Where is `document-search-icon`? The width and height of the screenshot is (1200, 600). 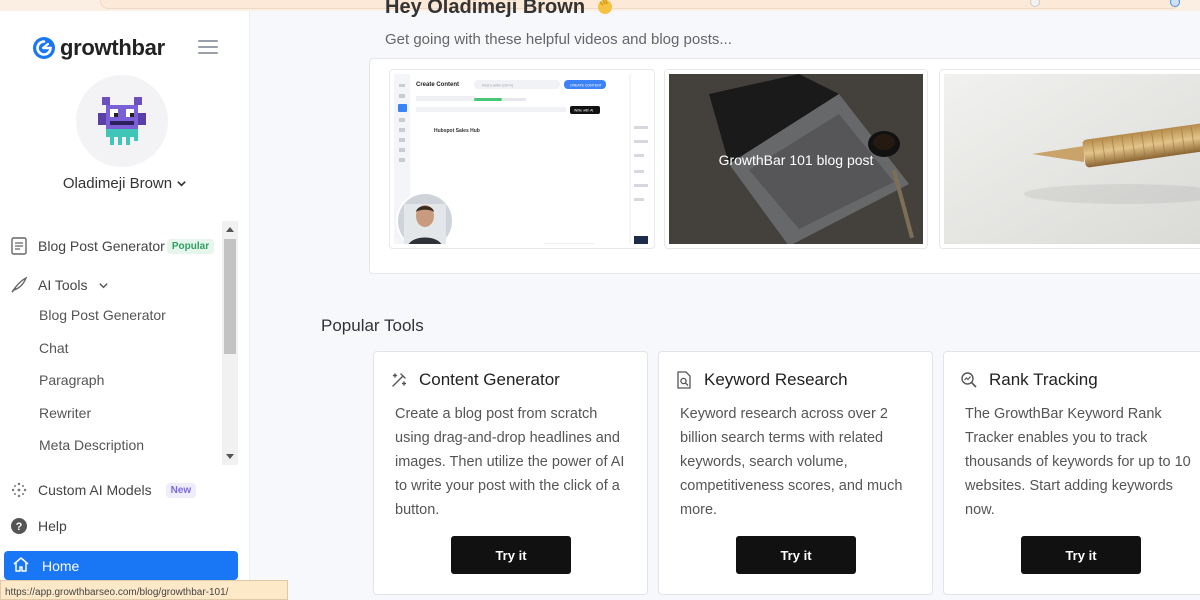 document-search-icon is located at coordinates (684, 380).